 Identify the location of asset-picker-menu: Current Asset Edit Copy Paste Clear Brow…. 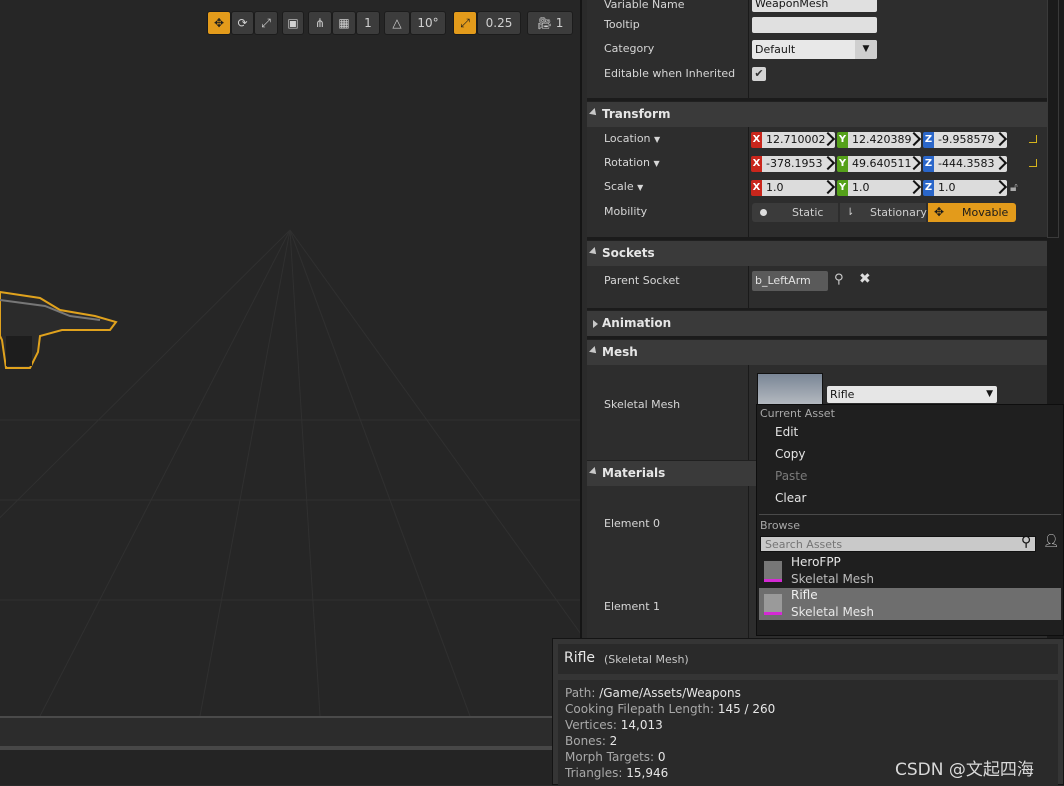
(910, 520).